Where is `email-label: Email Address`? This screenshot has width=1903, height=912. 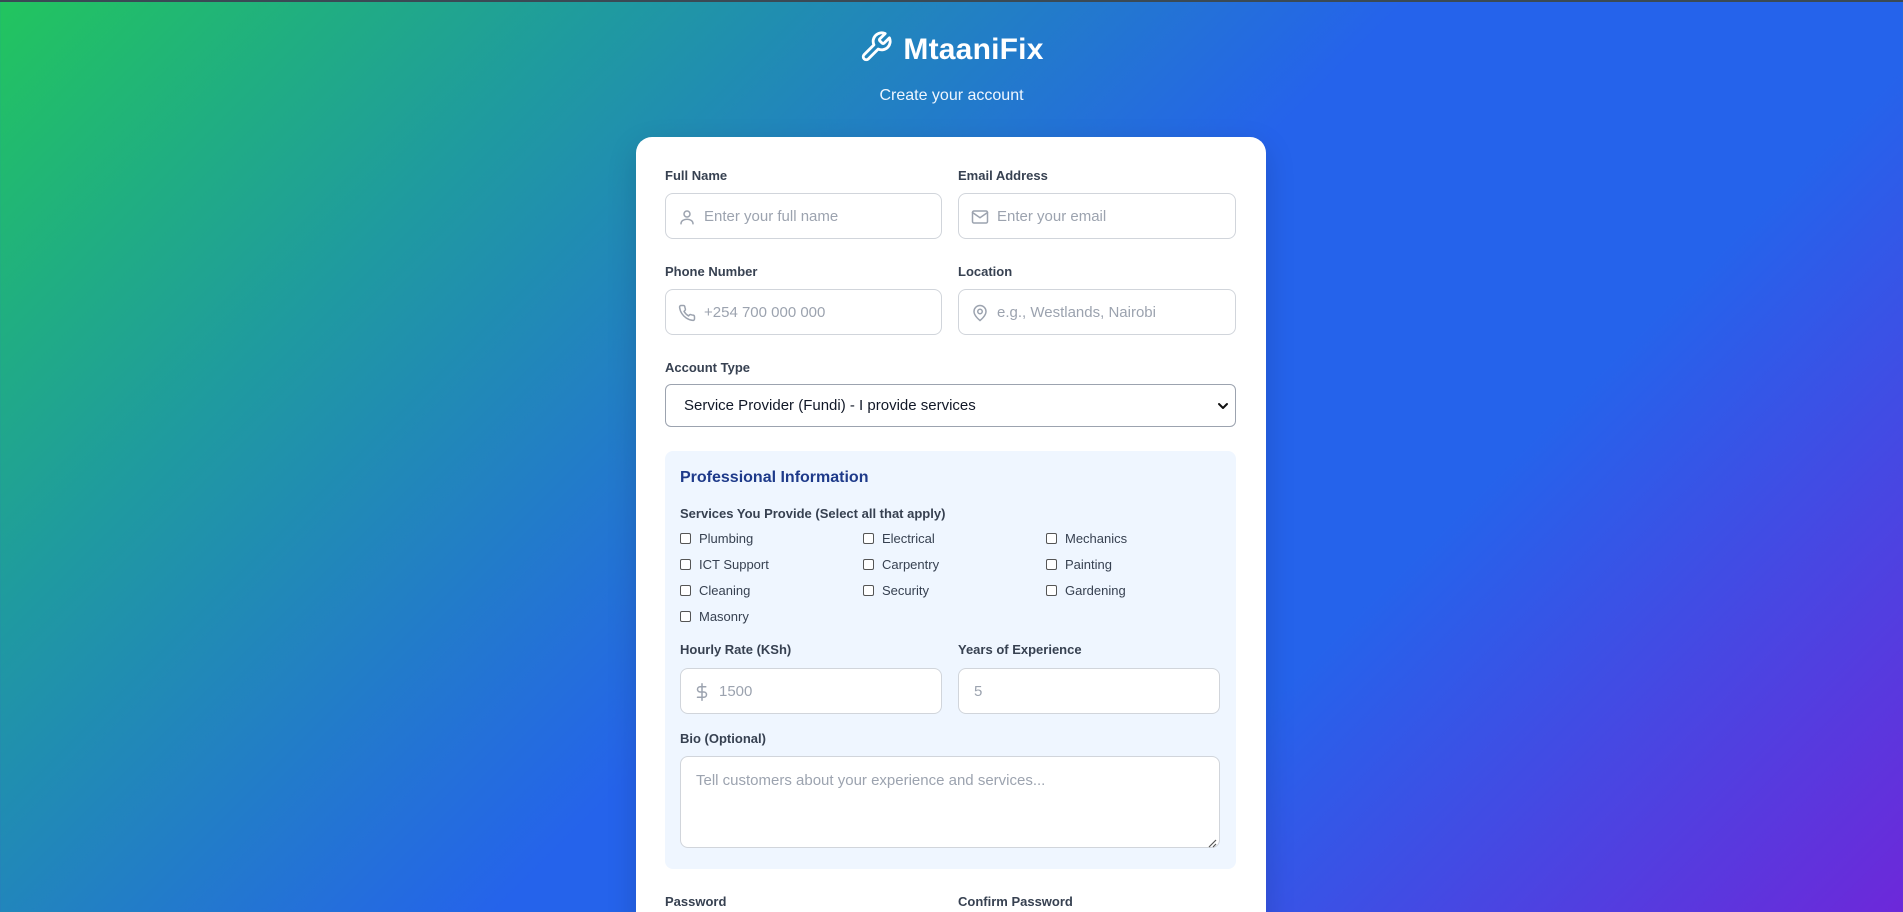 email-label: Email Address is located at coordinates (1003, 175).